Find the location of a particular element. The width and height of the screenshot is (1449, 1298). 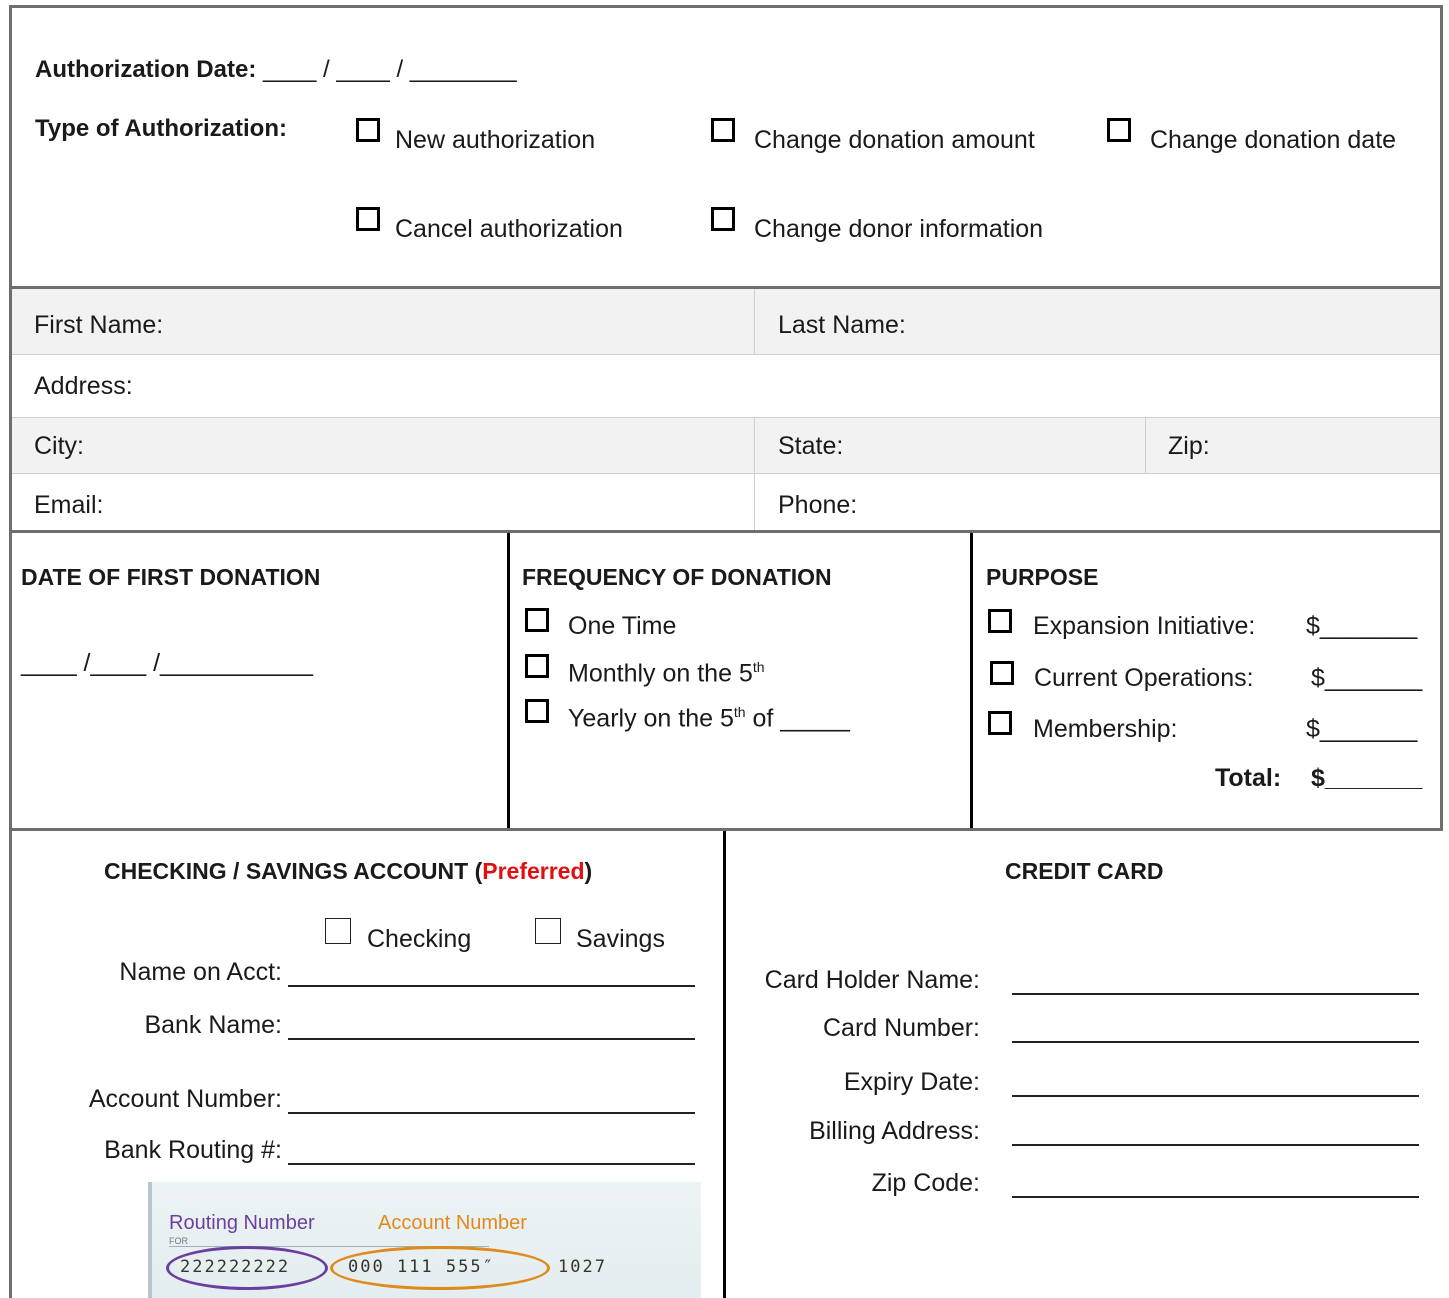

checking-label: Checking is located at coordinates (419, 939).